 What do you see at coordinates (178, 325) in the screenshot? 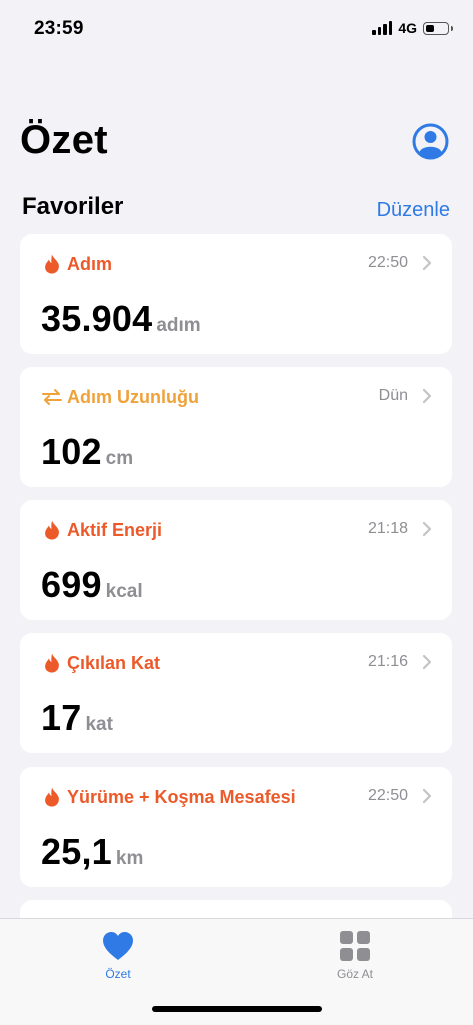
I see `metric-unit: adım` at bounding box center [178, 325].